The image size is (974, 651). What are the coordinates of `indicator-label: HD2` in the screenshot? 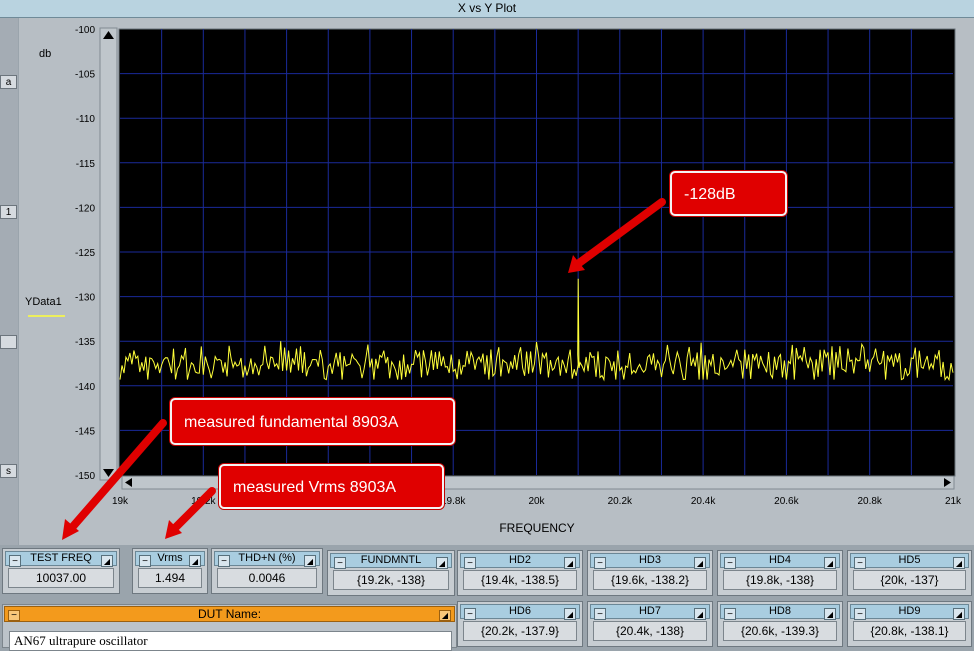 It's located at (519, 560).